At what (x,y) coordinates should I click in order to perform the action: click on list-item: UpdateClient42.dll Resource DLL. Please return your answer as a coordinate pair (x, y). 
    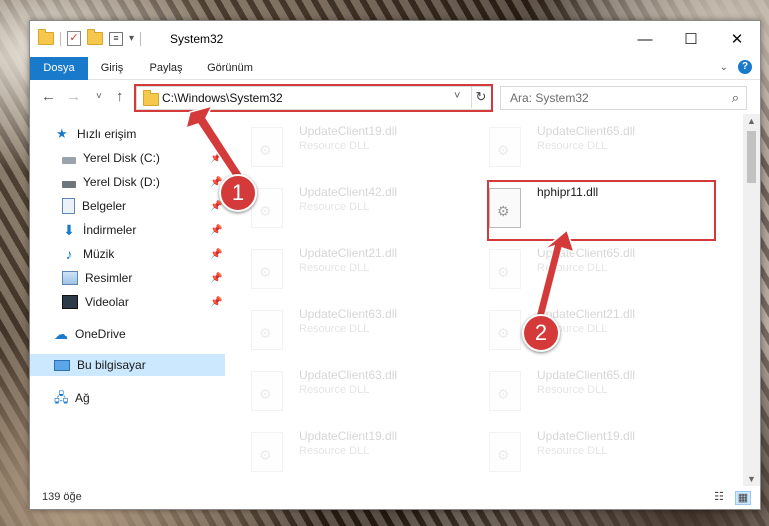
    Looking at the image, I should click on (366, 209).